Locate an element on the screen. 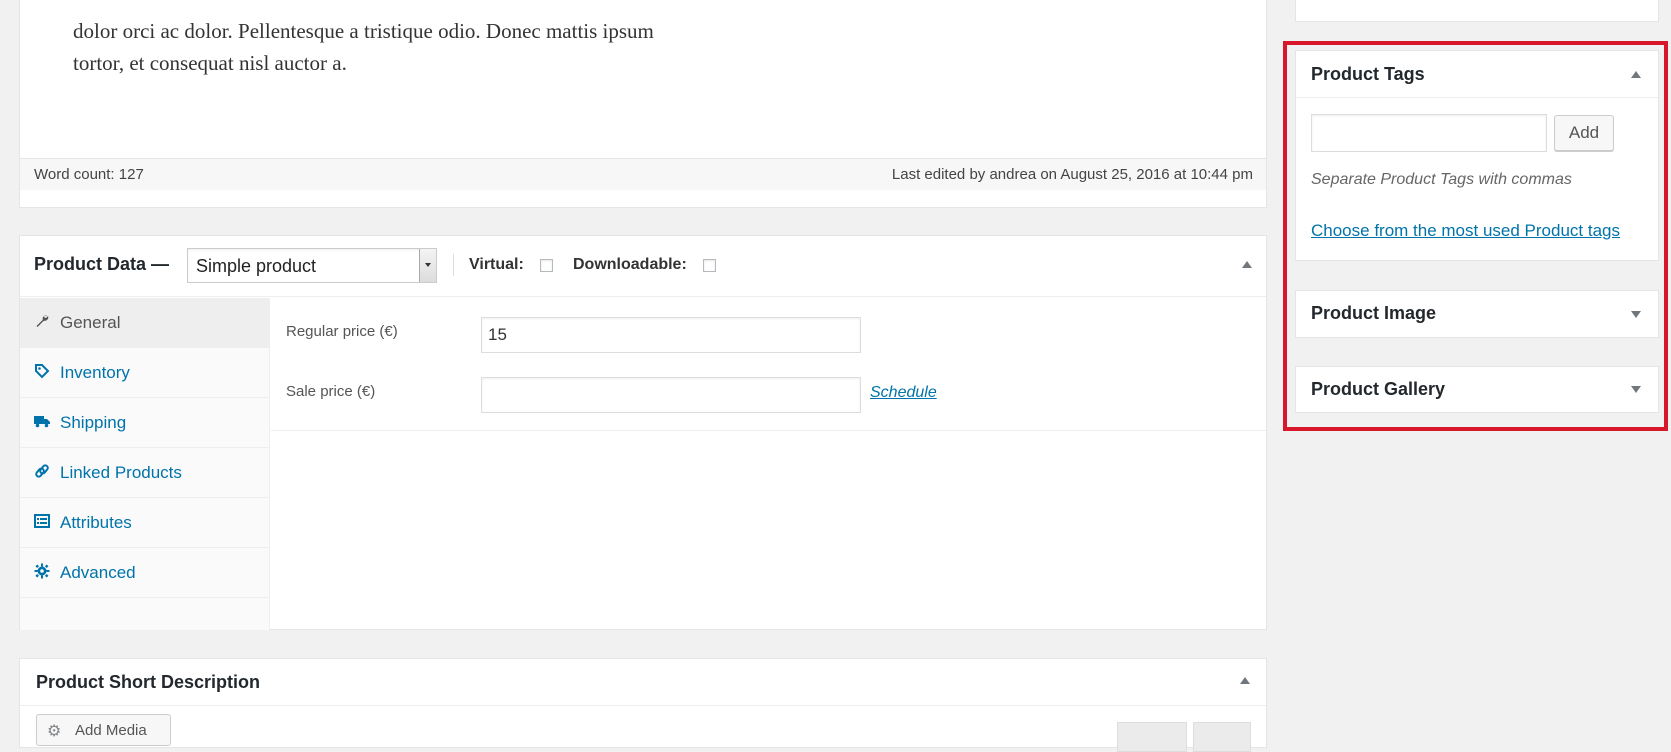 The height and width of the screenshot is (752, 1671). downloadable-checkbox is located at coordinates (709, 265).